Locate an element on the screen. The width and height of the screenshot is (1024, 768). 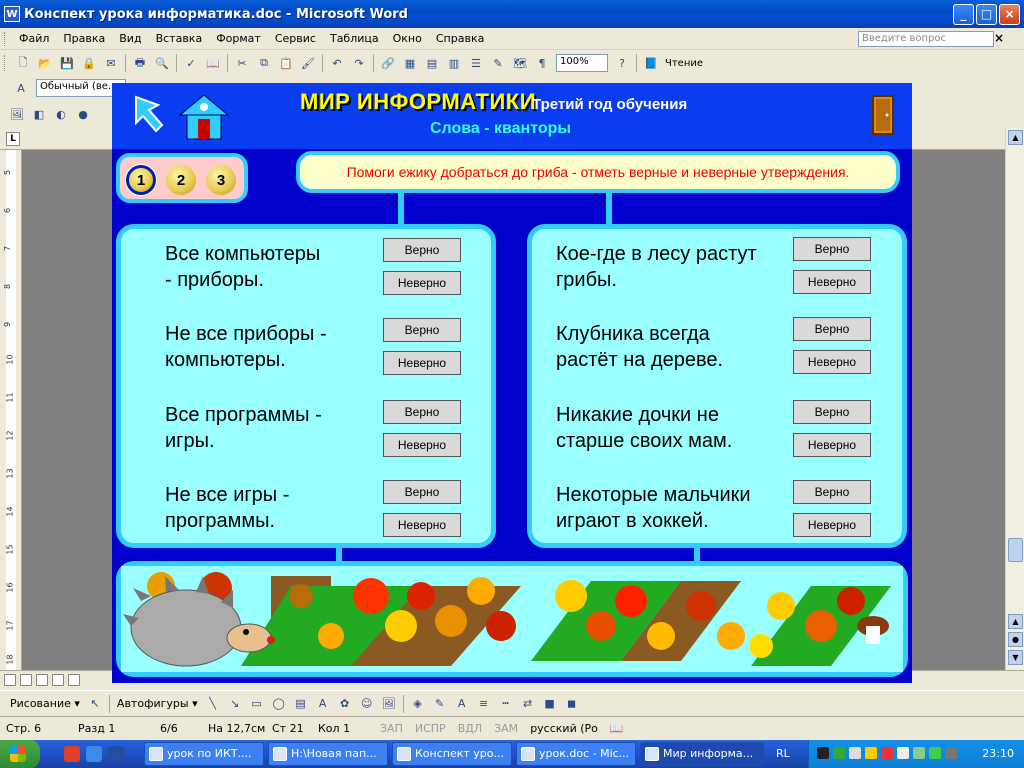
styles-icon: A is located at coordinates (21, 88).